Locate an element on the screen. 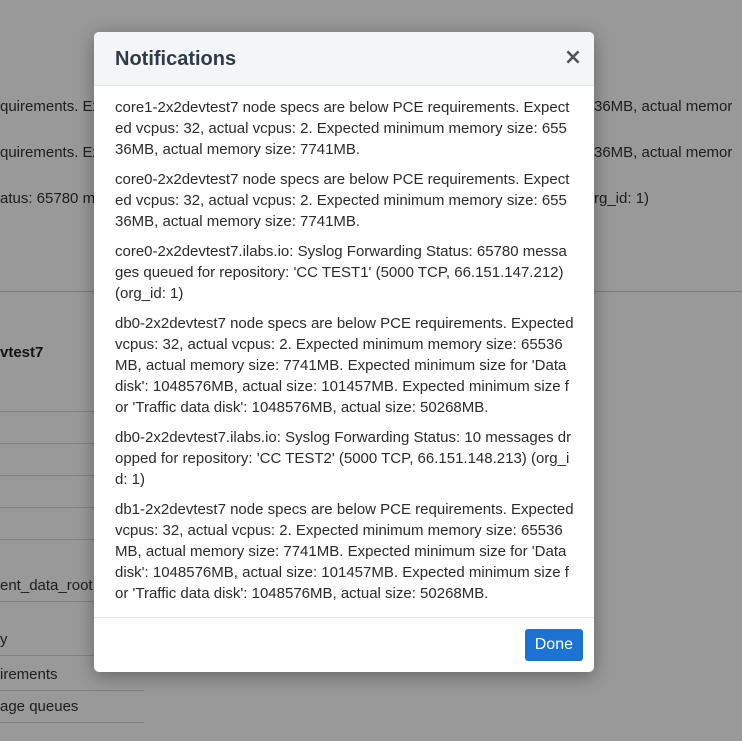 The width and height of the screenshot is (742, 741). close-button: × is located at coordinates (573, 58).